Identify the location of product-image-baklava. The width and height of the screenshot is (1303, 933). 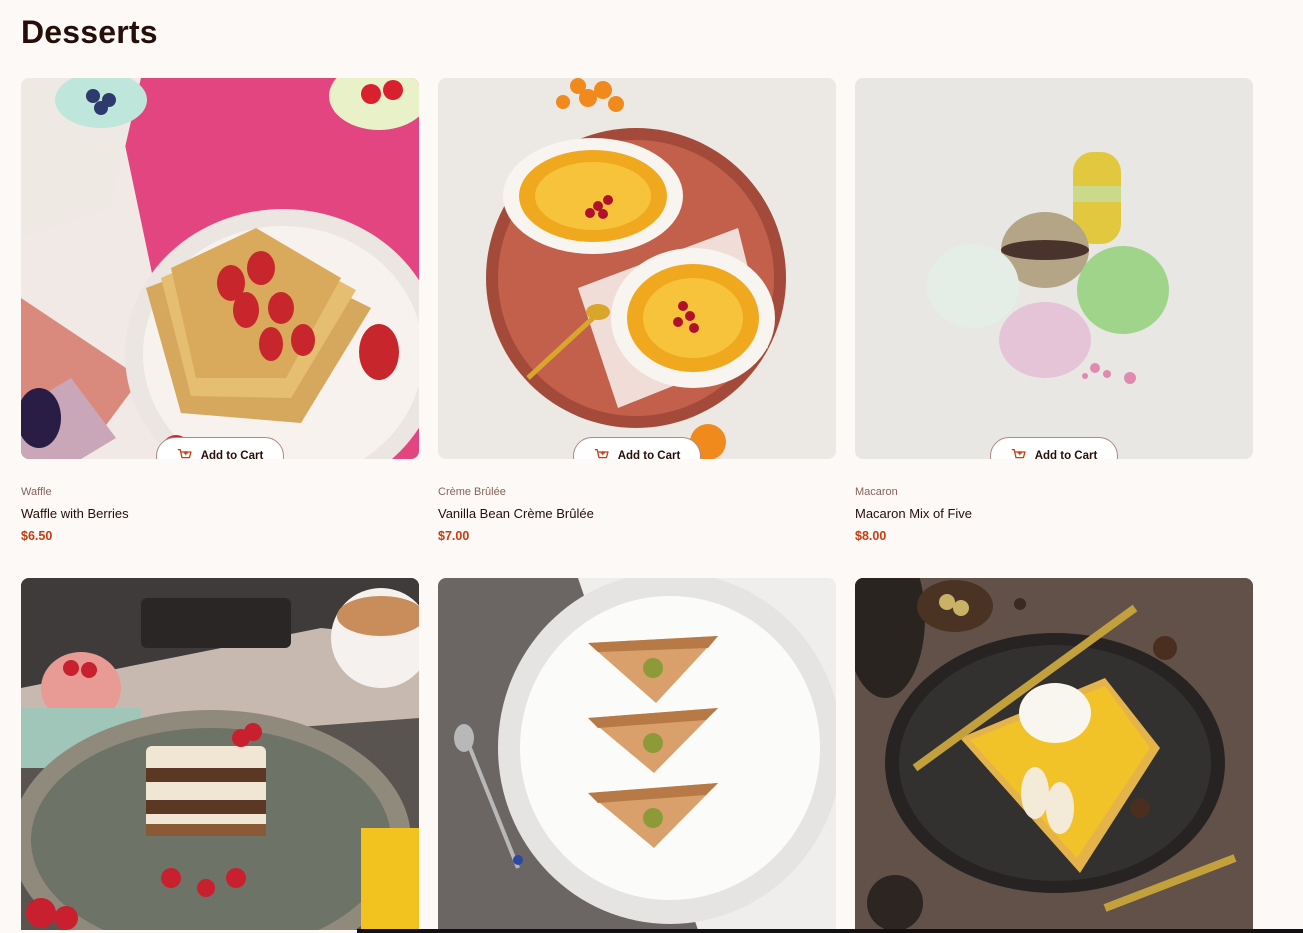
(637, 754).